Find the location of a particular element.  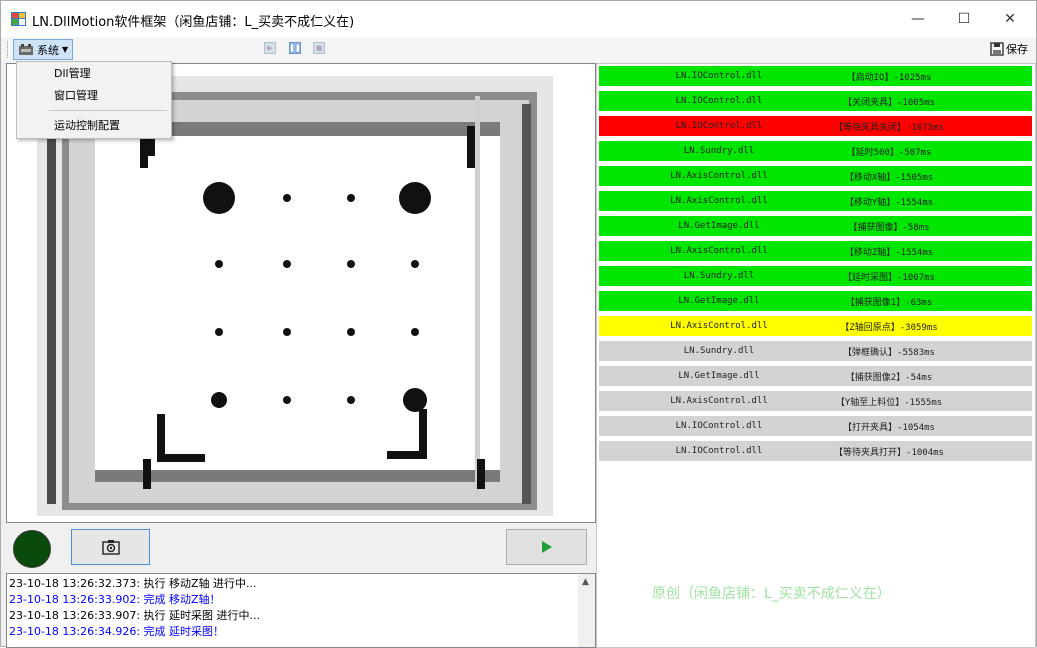

maximize-icon: ☐ is located at coordinates (964, 19).